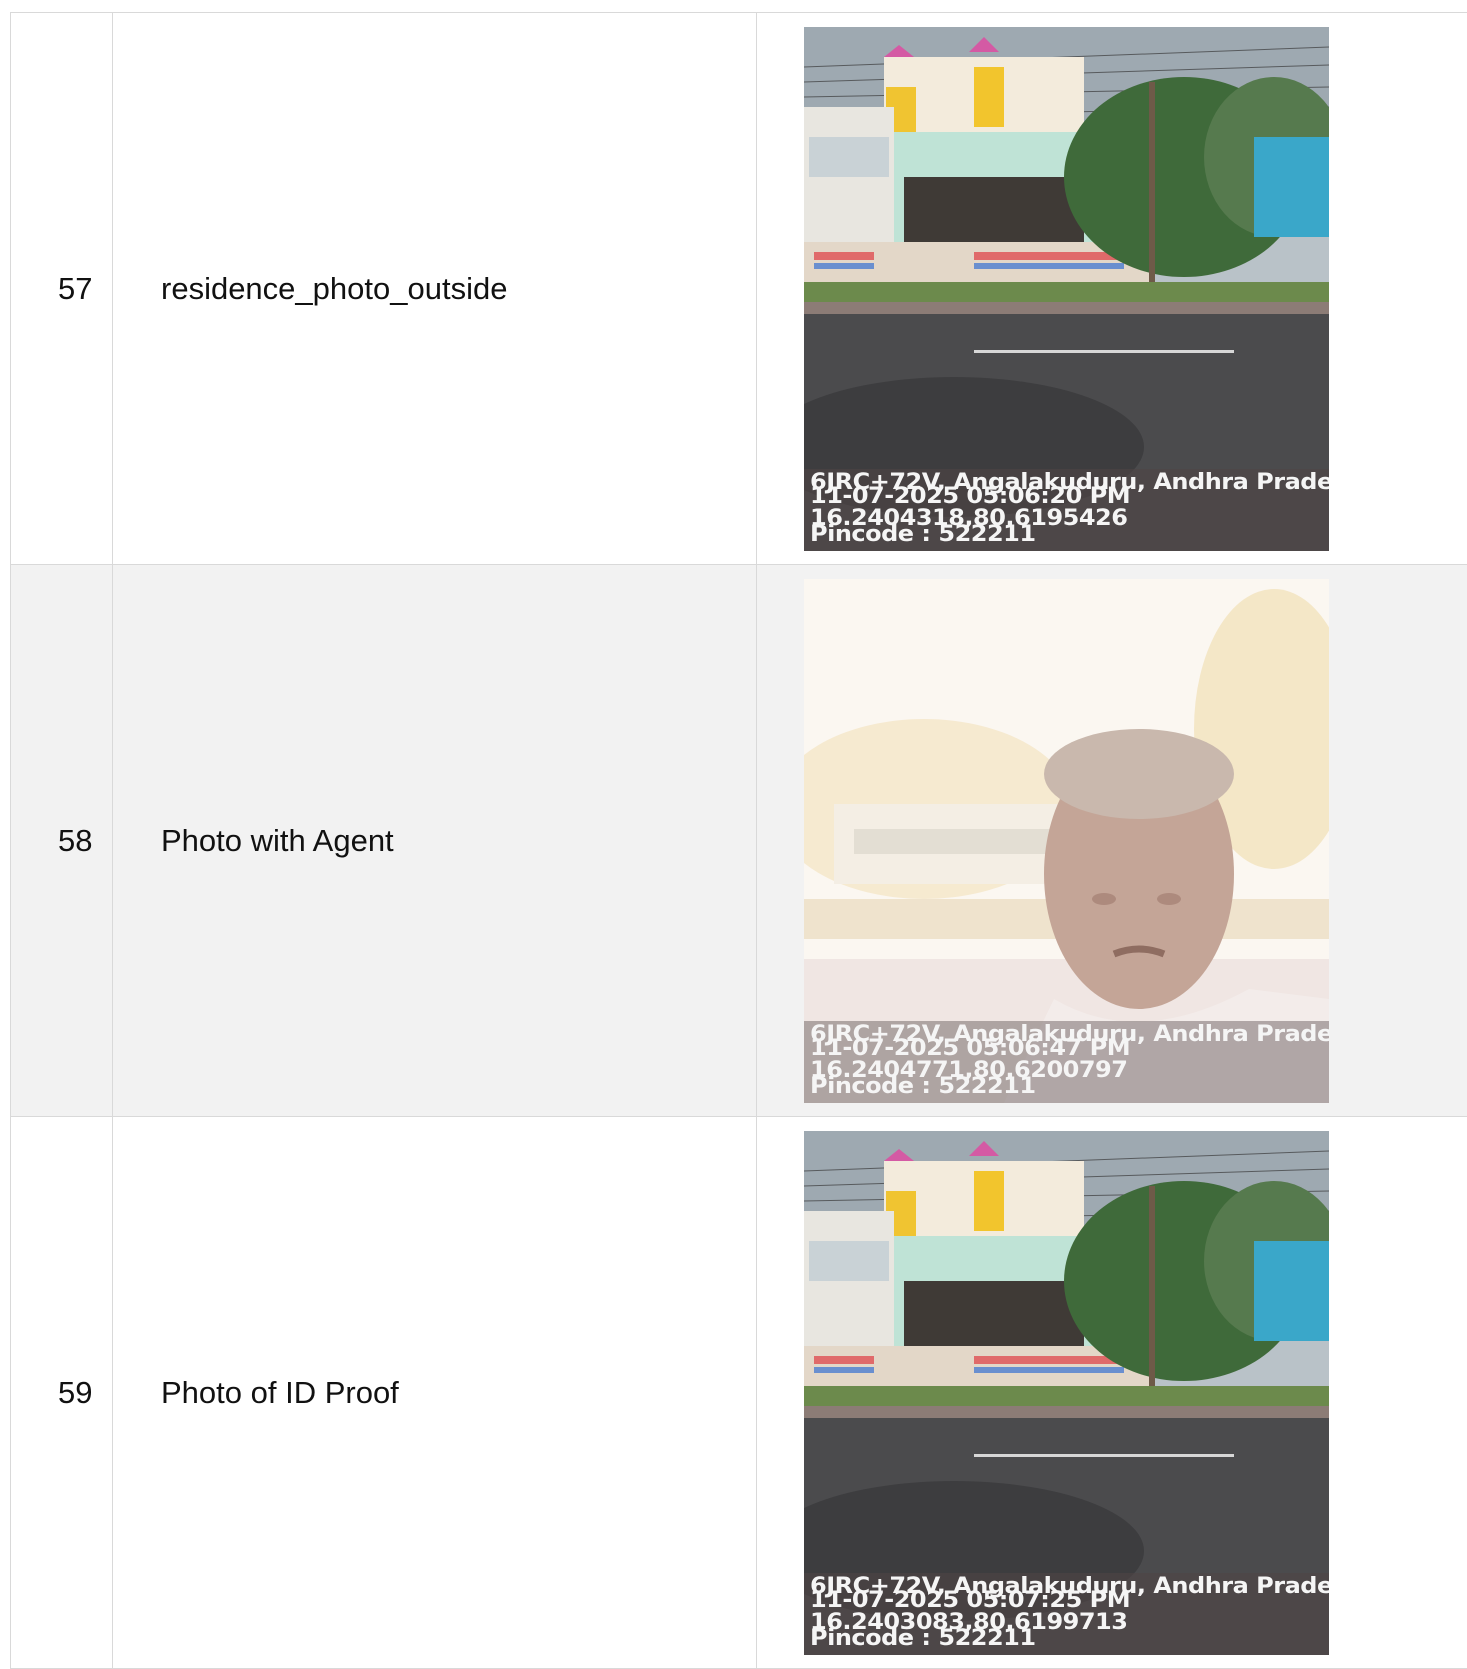  Describe the element at coordinates (434, 288) in the screenshot. I see `row-label: residence_photo_outside` at that location.